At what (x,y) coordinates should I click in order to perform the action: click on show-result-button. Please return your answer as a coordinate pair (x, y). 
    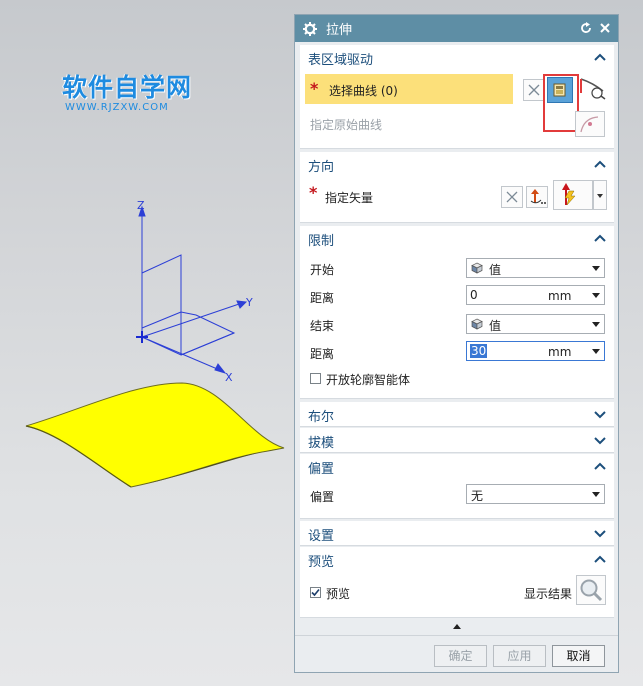
    Looking at the image, I should click on (591, 590).